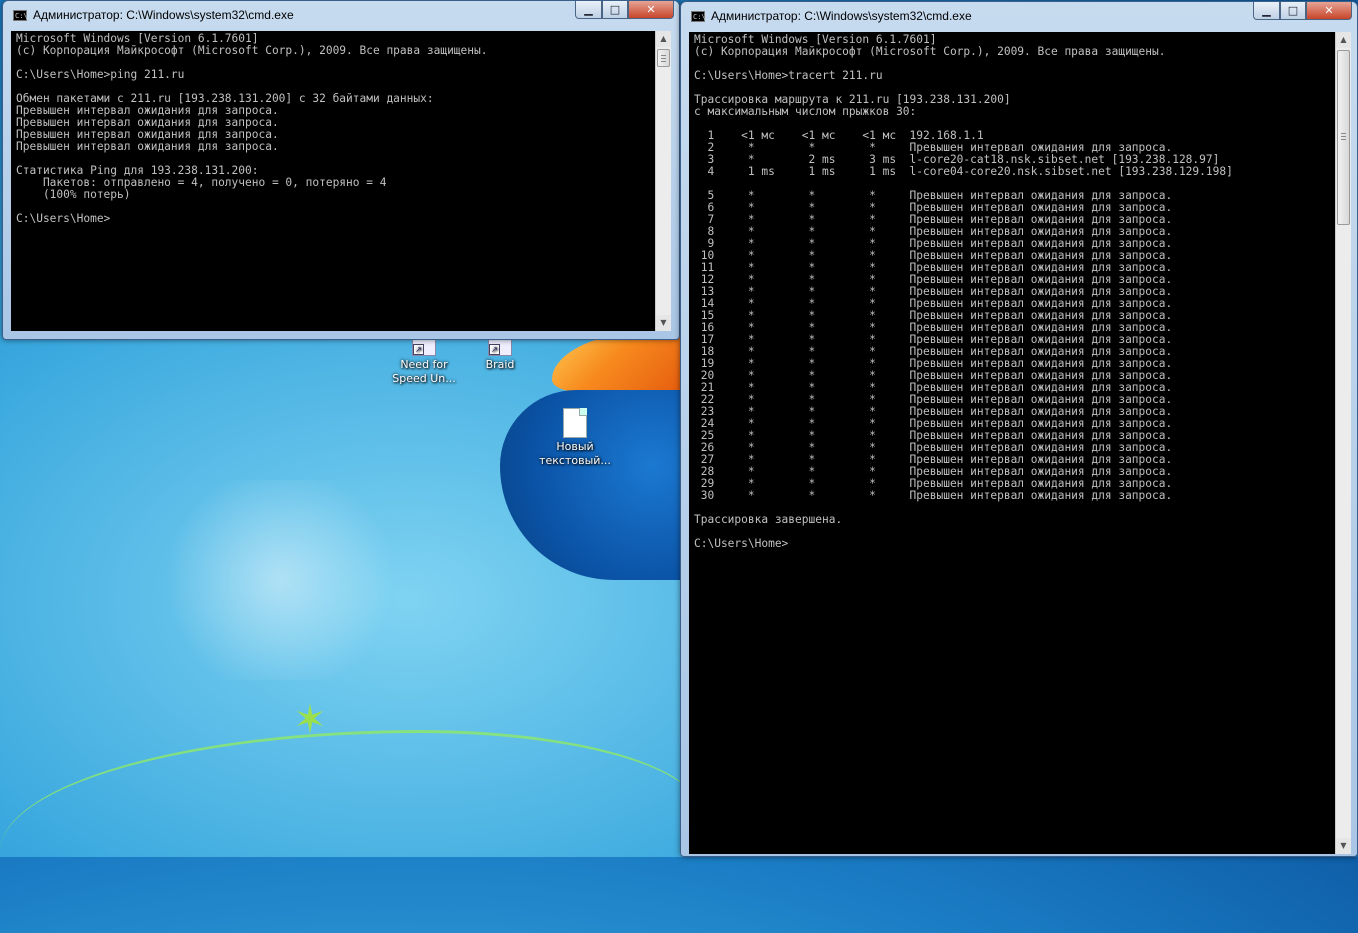 Image resolution: width=1358 pixels, height=933 pixels. Describe the element at coordinates (280, 580) in the screenshot. I see `wallpaper-glow` at that location.